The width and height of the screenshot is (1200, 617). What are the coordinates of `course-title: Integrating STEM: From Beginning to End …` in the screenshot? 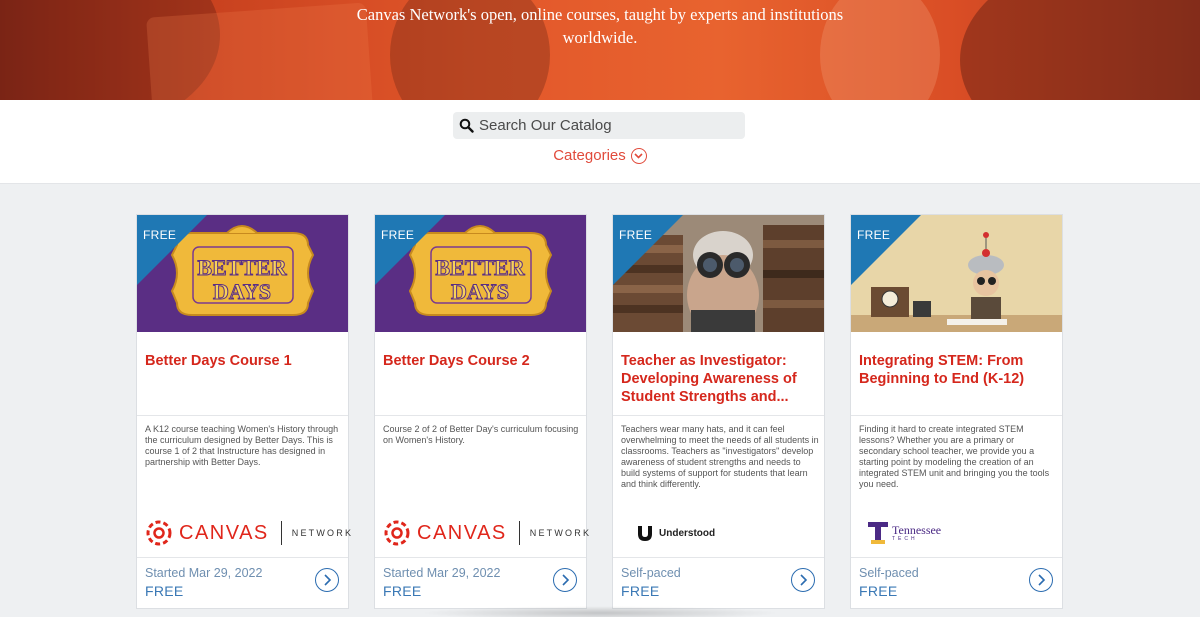 It's located at (957, 370).